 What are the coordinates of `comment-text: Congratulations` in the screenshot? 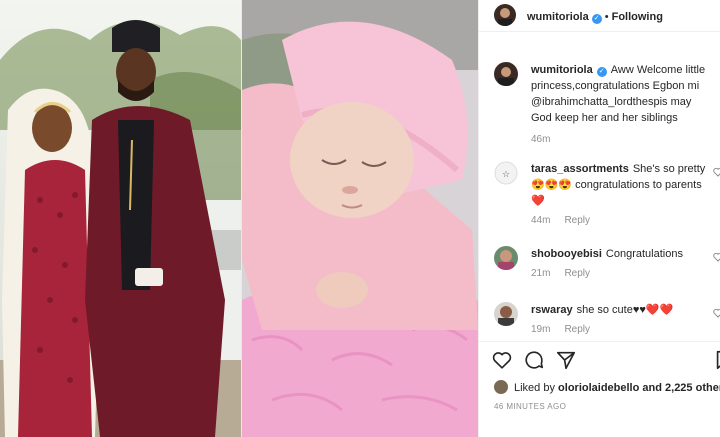 It's located at (644, 254).